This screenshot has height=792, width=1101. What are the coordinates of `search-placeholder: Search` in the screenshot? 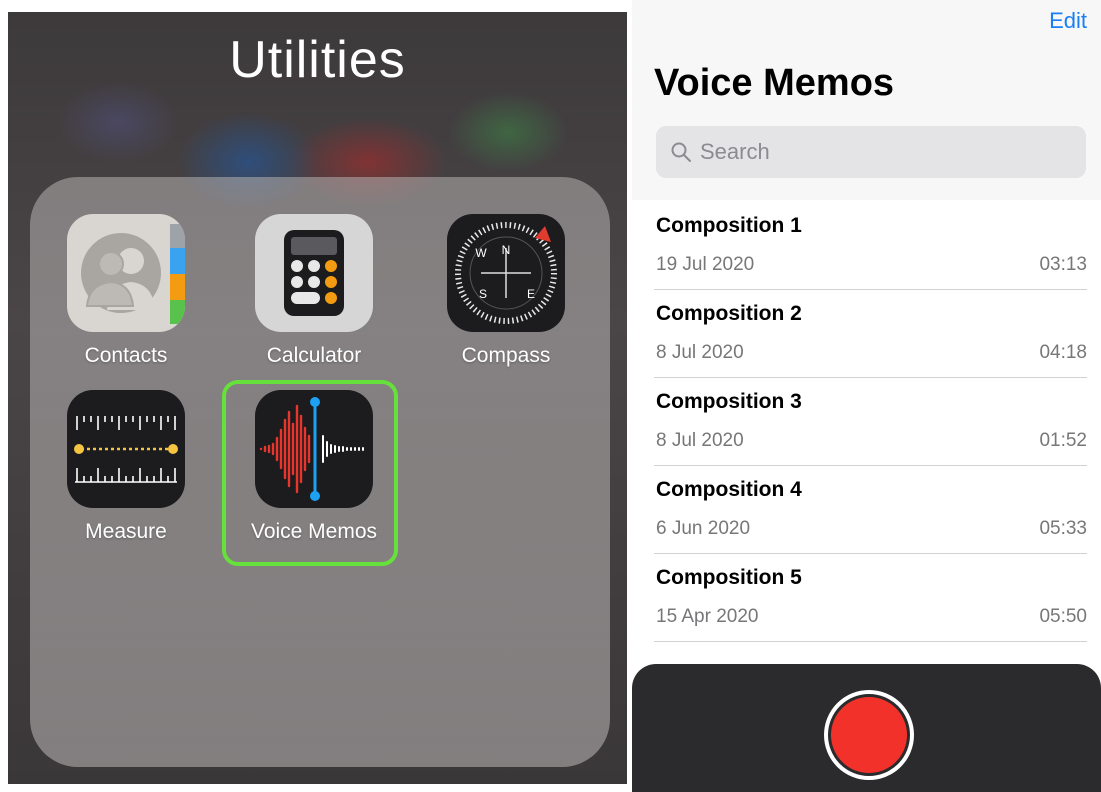 It's located at (735, 151).